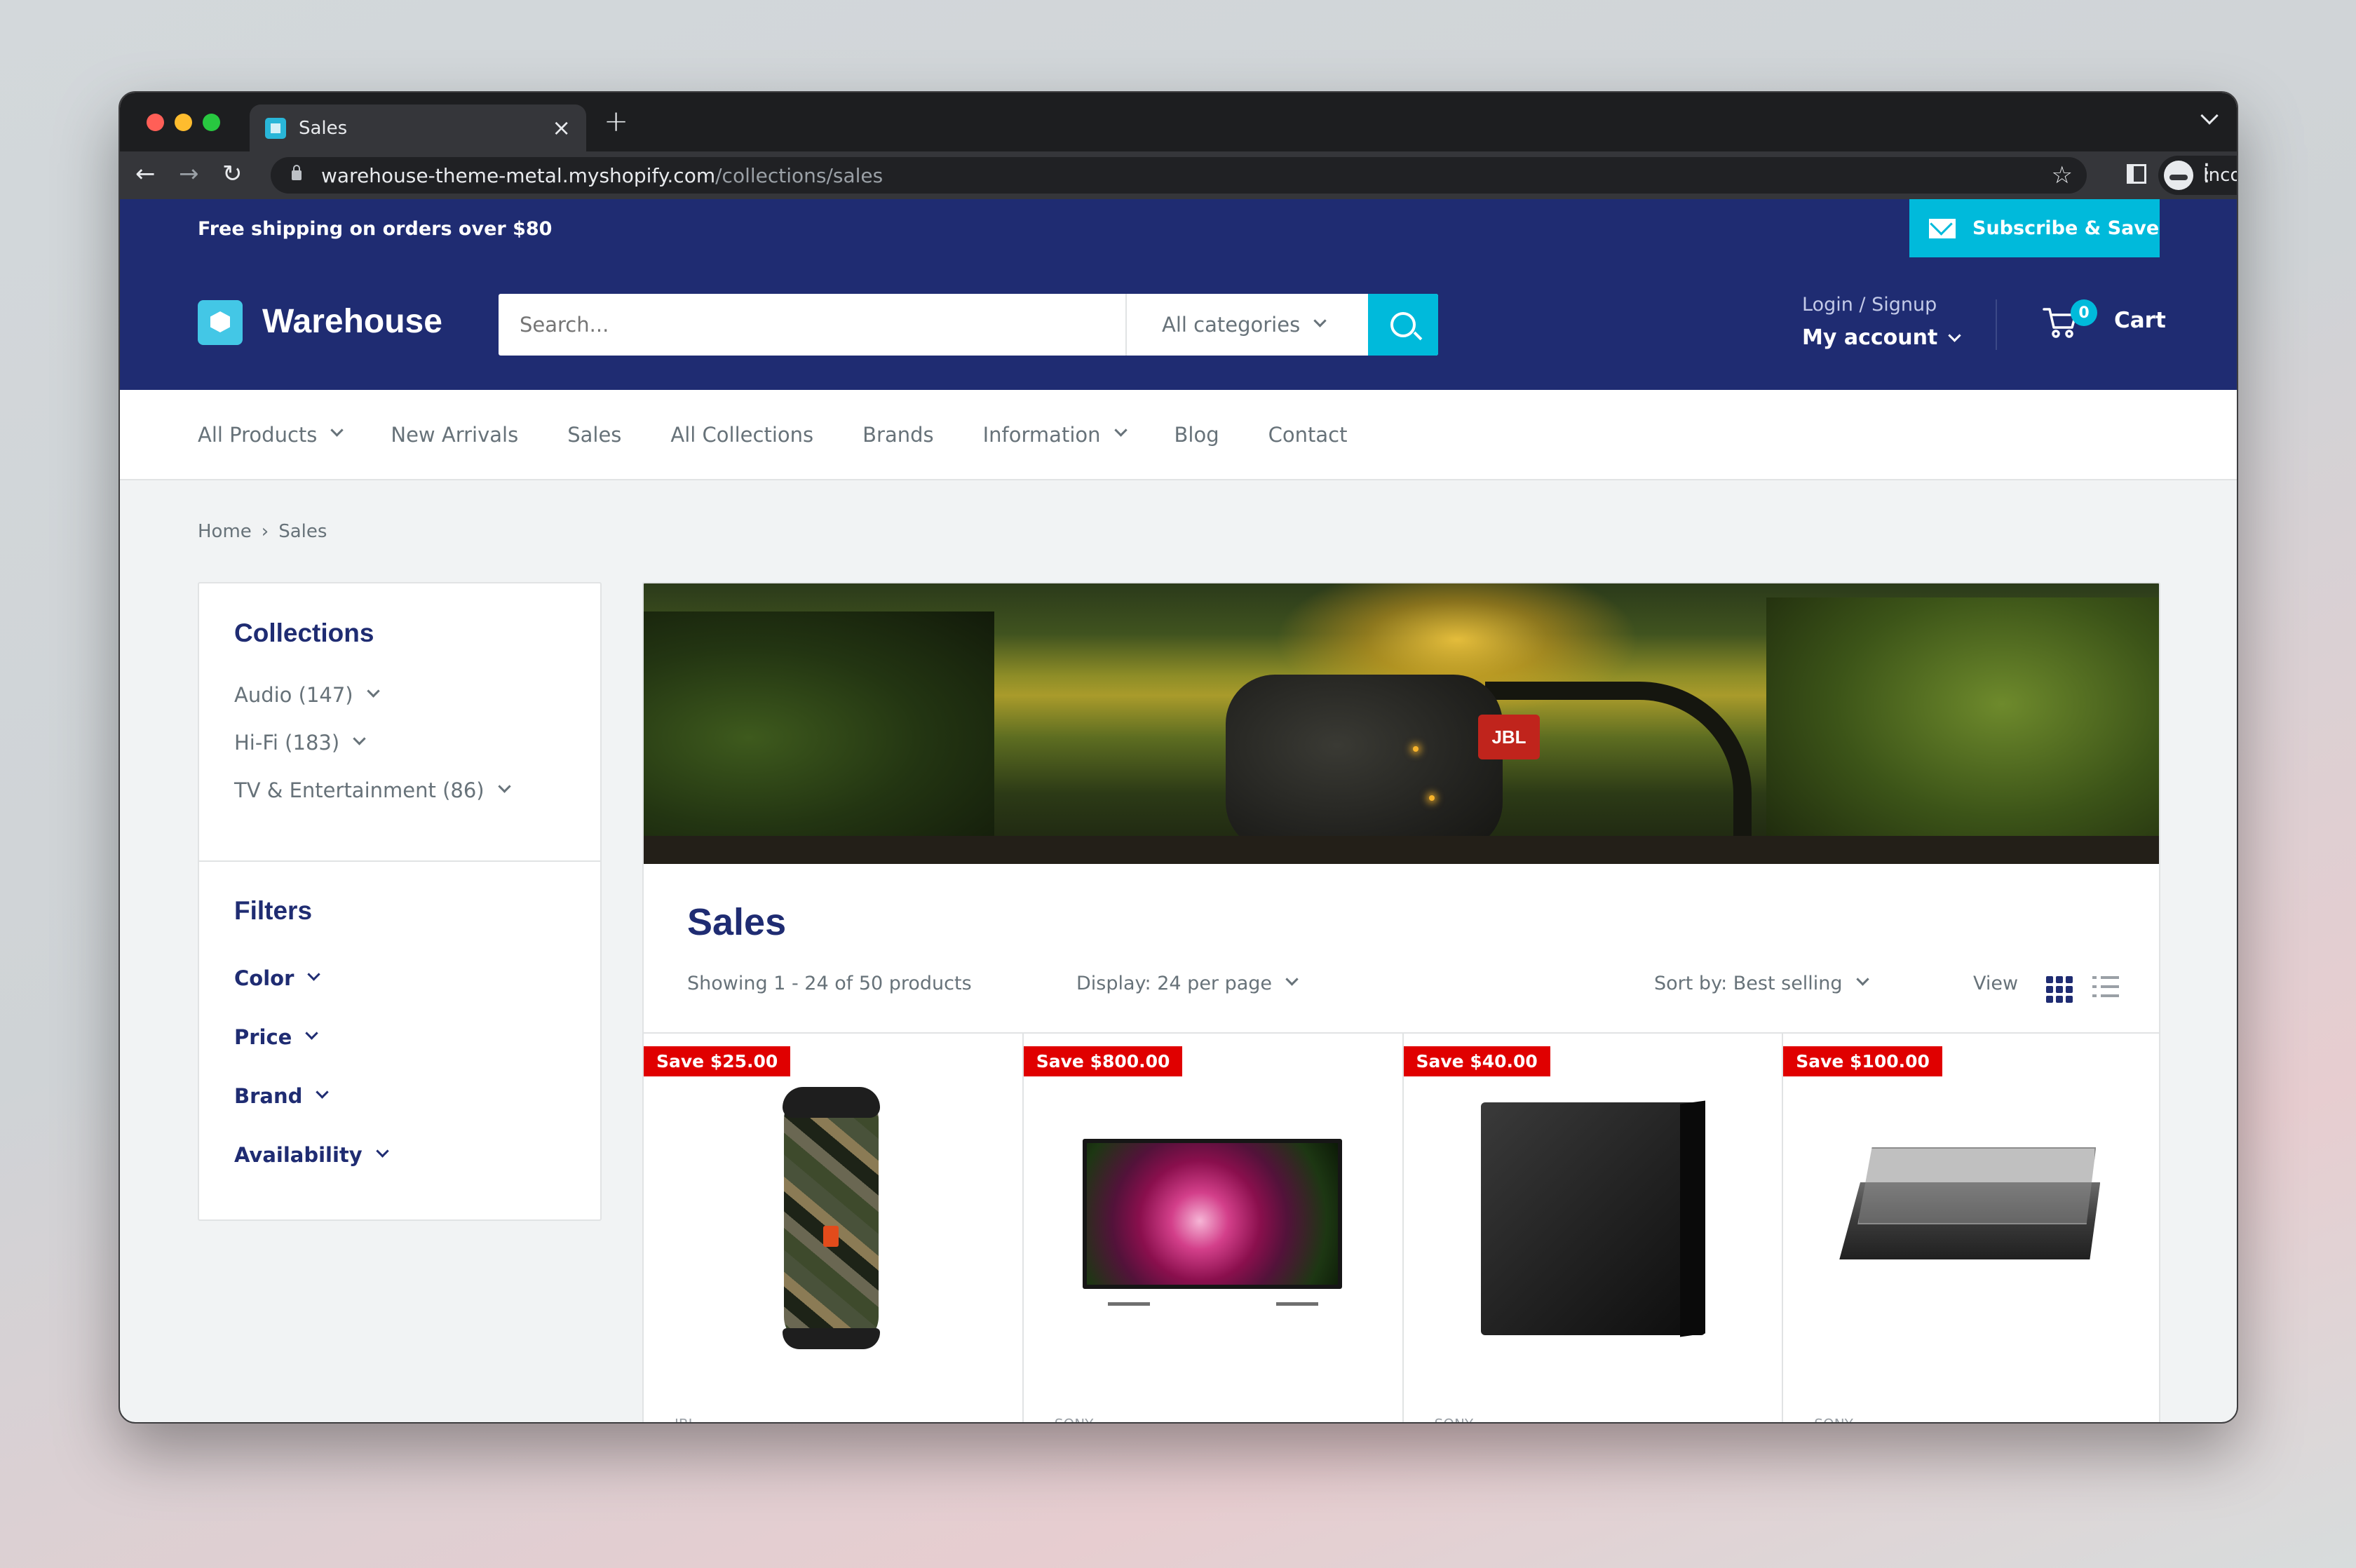 The width and height of the screenshot is (2356, 1568). I want to click on category-select-value: All categories, so click(1231, 325).